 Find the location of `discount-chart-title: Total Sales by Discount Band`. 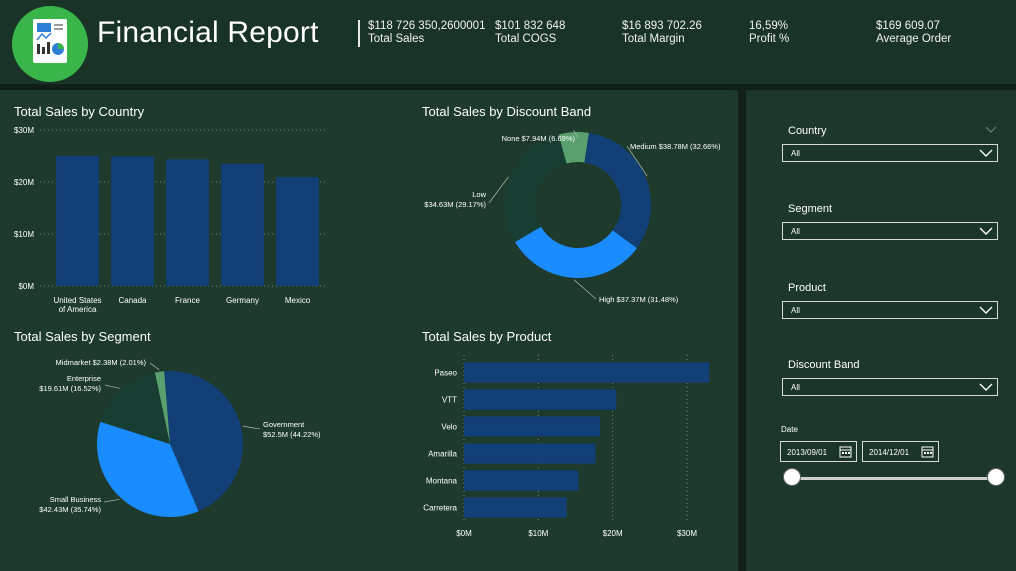

discount-chart-title: Total Sales by Discount Band is located at coordinates (507, 111).